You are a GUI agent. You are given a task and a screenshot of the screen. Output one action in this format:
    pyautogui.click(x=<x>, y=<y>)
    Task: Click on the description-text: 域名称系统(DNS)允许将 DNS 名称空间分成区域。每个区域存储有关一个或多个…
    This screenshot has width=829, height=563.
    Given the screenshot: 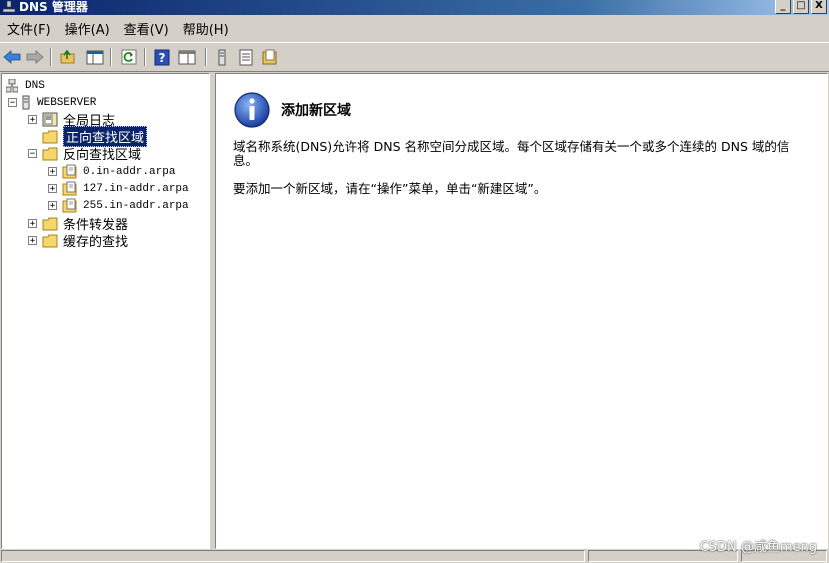 What is the action you would take?
    pyautogui.click(x=511, y=153)
    